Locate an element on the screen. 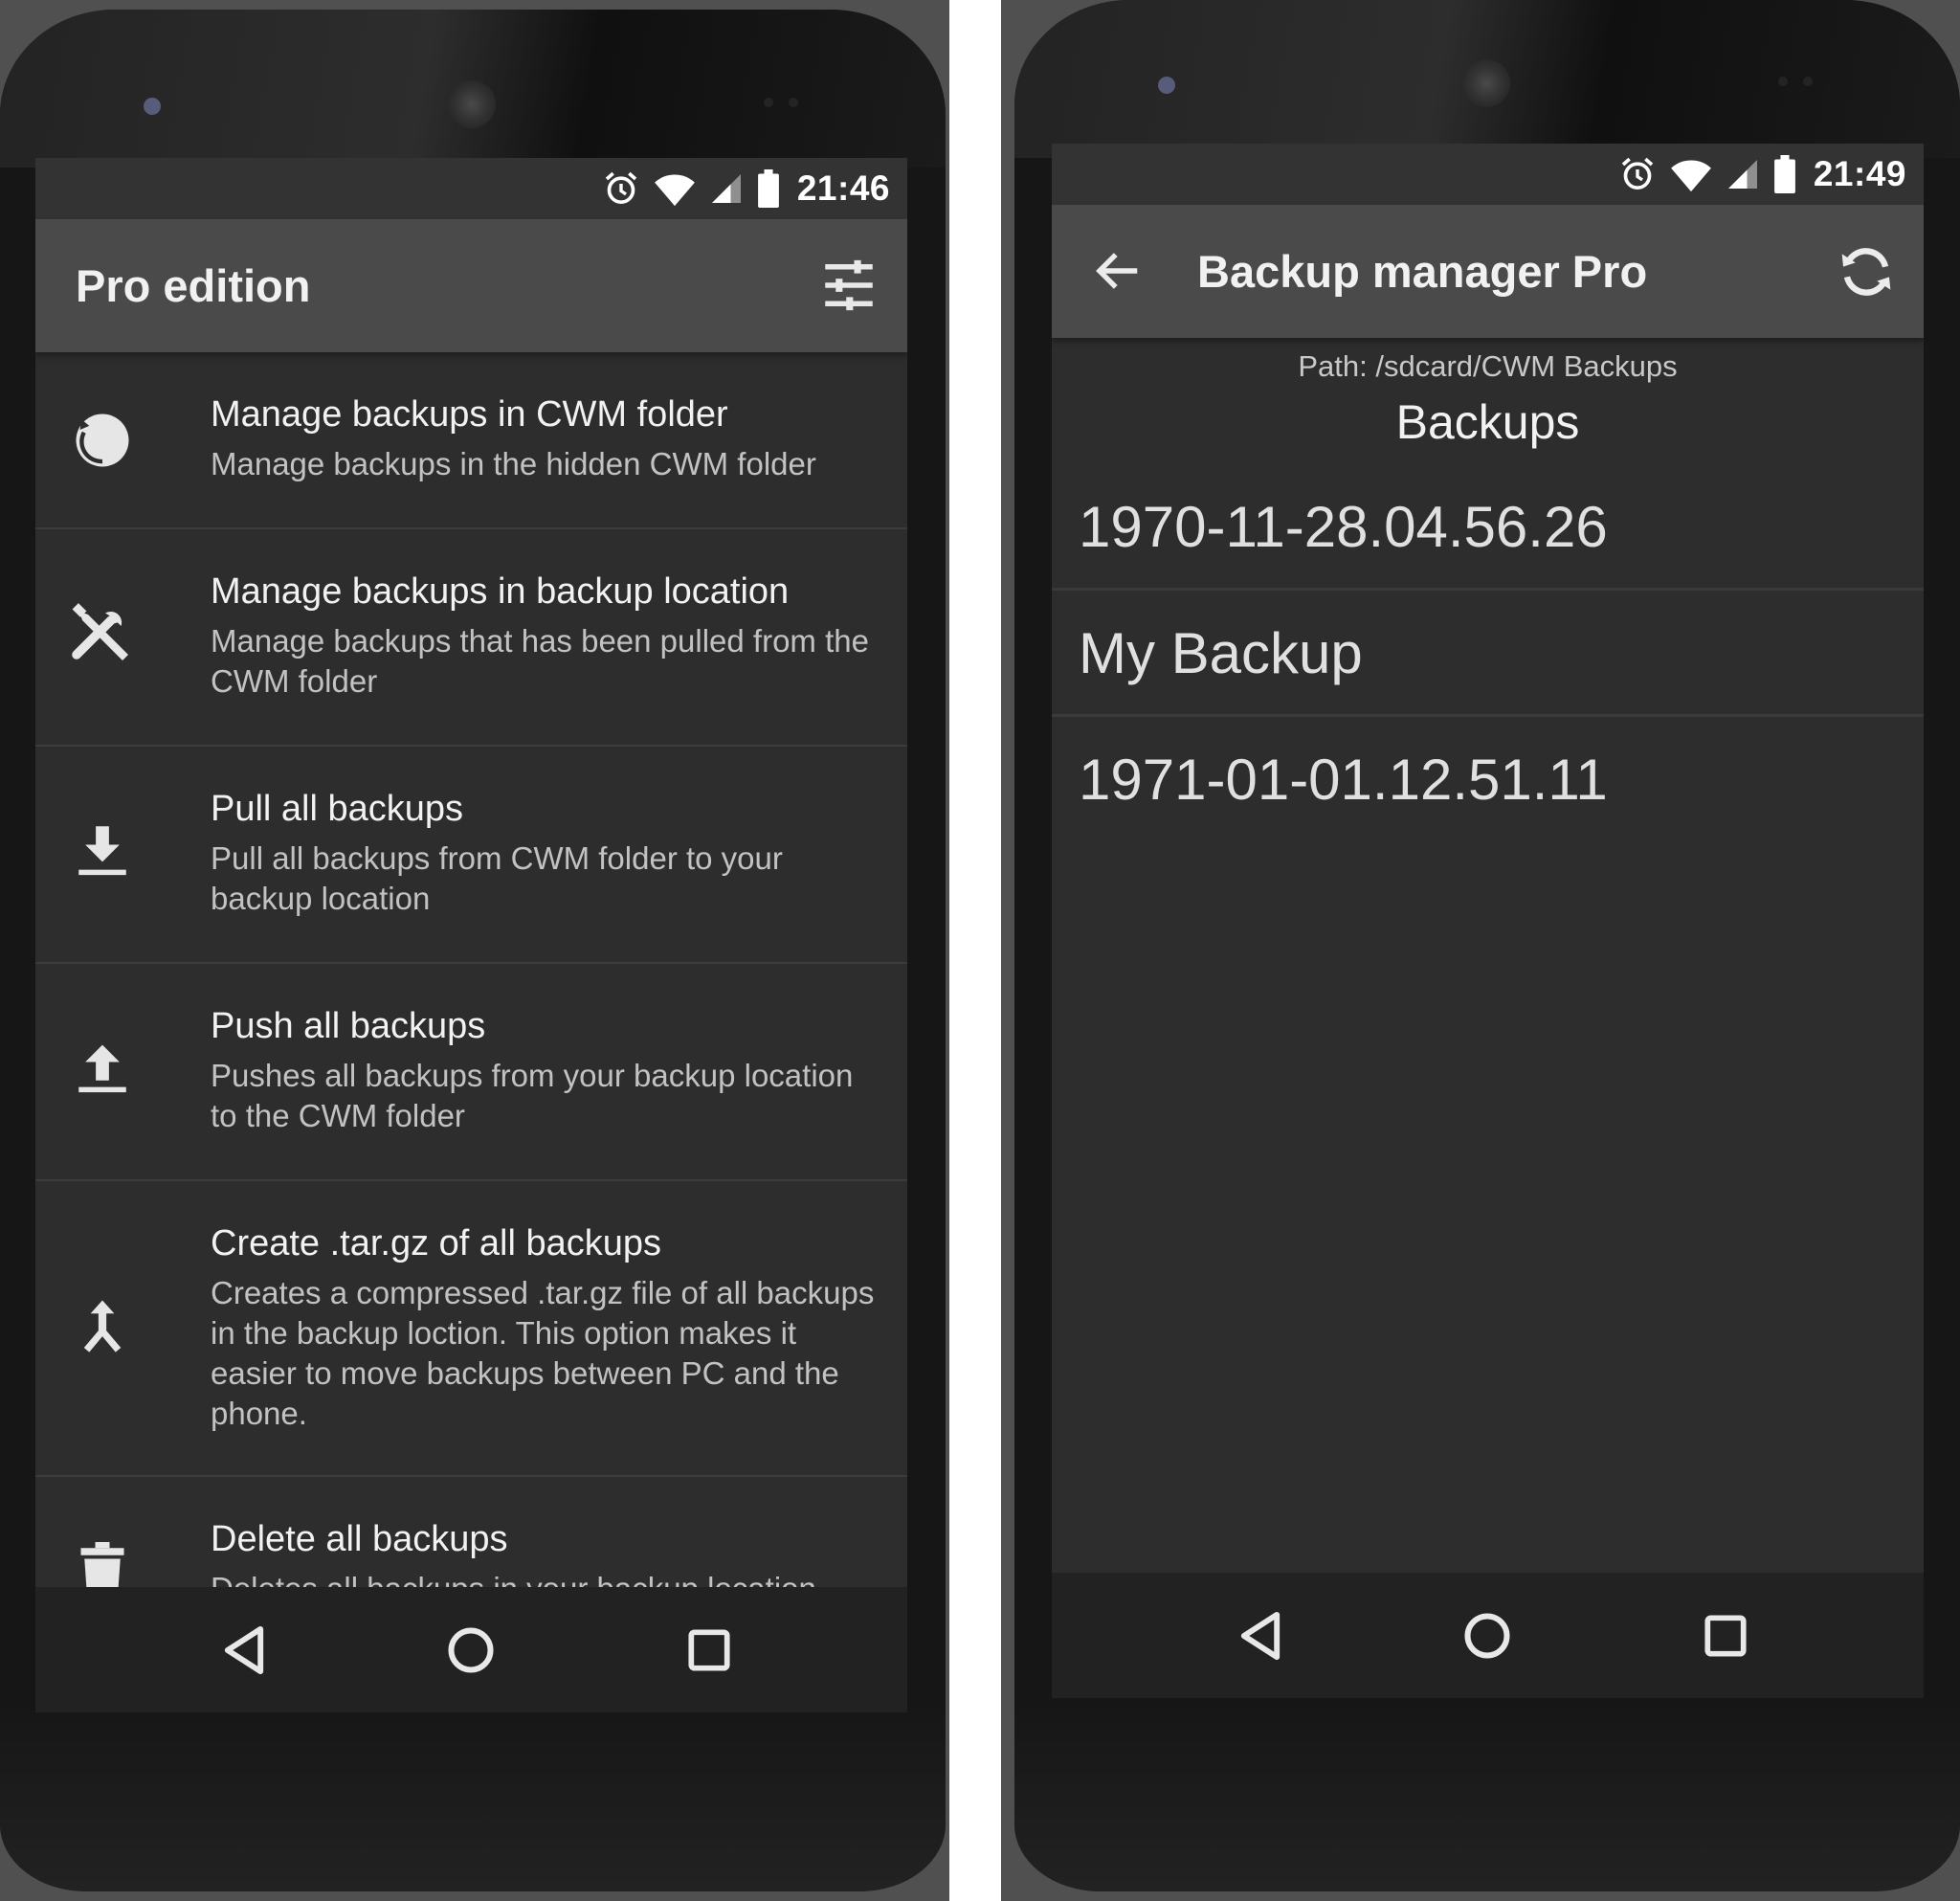 The image size is (1960, 1901). download-icon is located at coordinates (102, 851).